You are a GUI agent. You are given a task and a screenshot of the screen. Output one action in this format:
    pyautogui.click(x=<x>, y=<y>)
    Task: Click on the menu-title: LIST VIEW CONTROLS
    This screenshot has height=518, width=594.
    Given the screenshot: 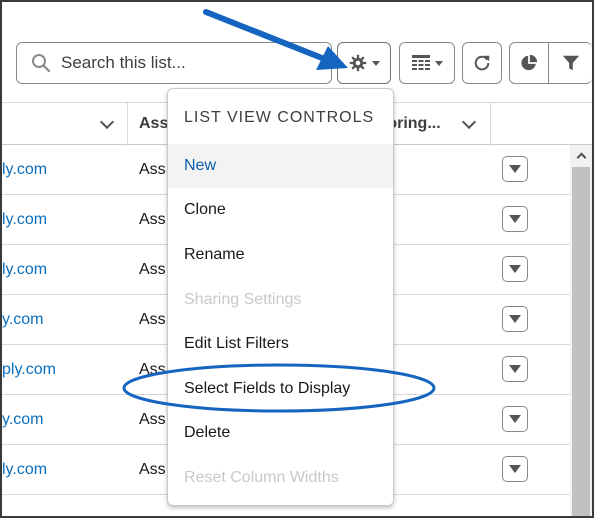 What is the action you would take?
    pyautogui.click(x=279, y=117)
    